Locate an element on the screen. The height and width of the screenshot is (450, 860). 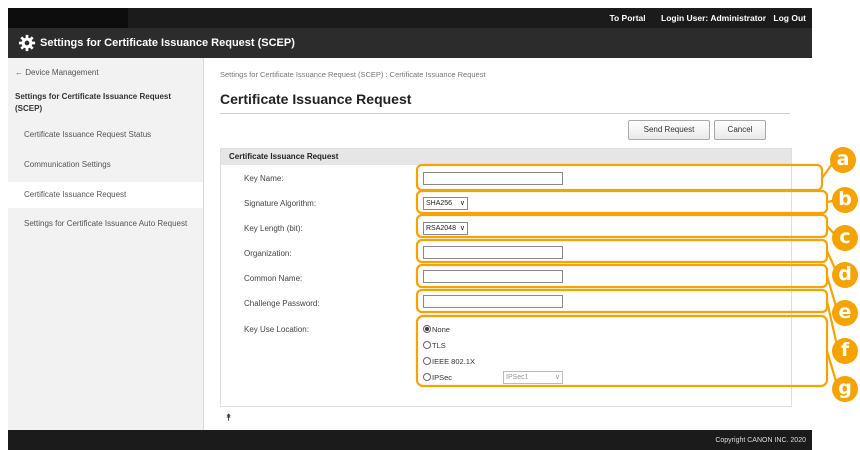
challenge-password-label: Challenge Password: is located at coordinates (282, 303).